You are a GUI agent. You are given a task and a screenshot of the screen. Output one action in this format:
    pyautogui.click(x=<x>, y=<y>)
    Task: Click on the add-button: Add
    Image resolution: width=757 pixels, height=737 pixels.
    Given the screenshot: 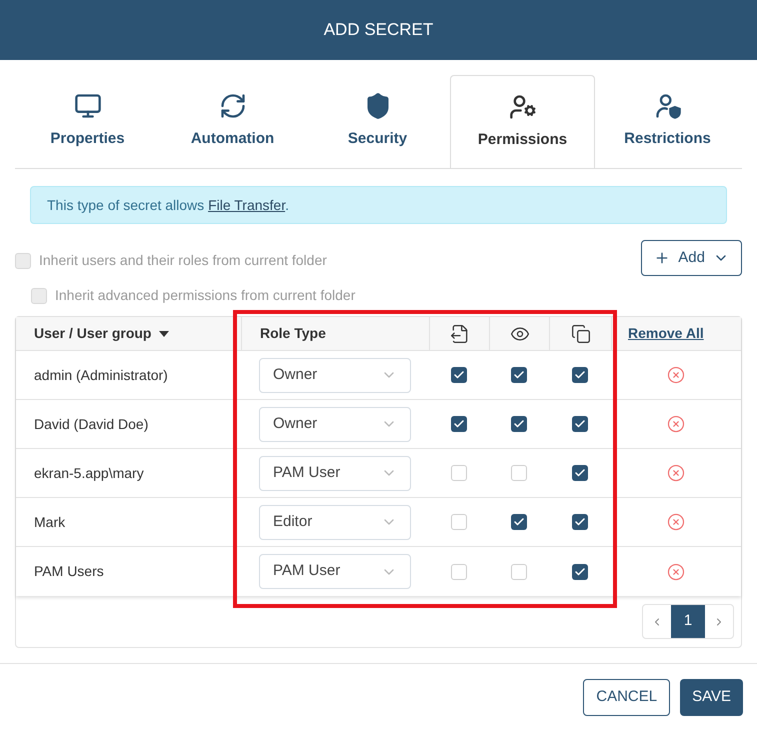 What is the action you would take?
    pyautogui.click(x=691, y=258)
    